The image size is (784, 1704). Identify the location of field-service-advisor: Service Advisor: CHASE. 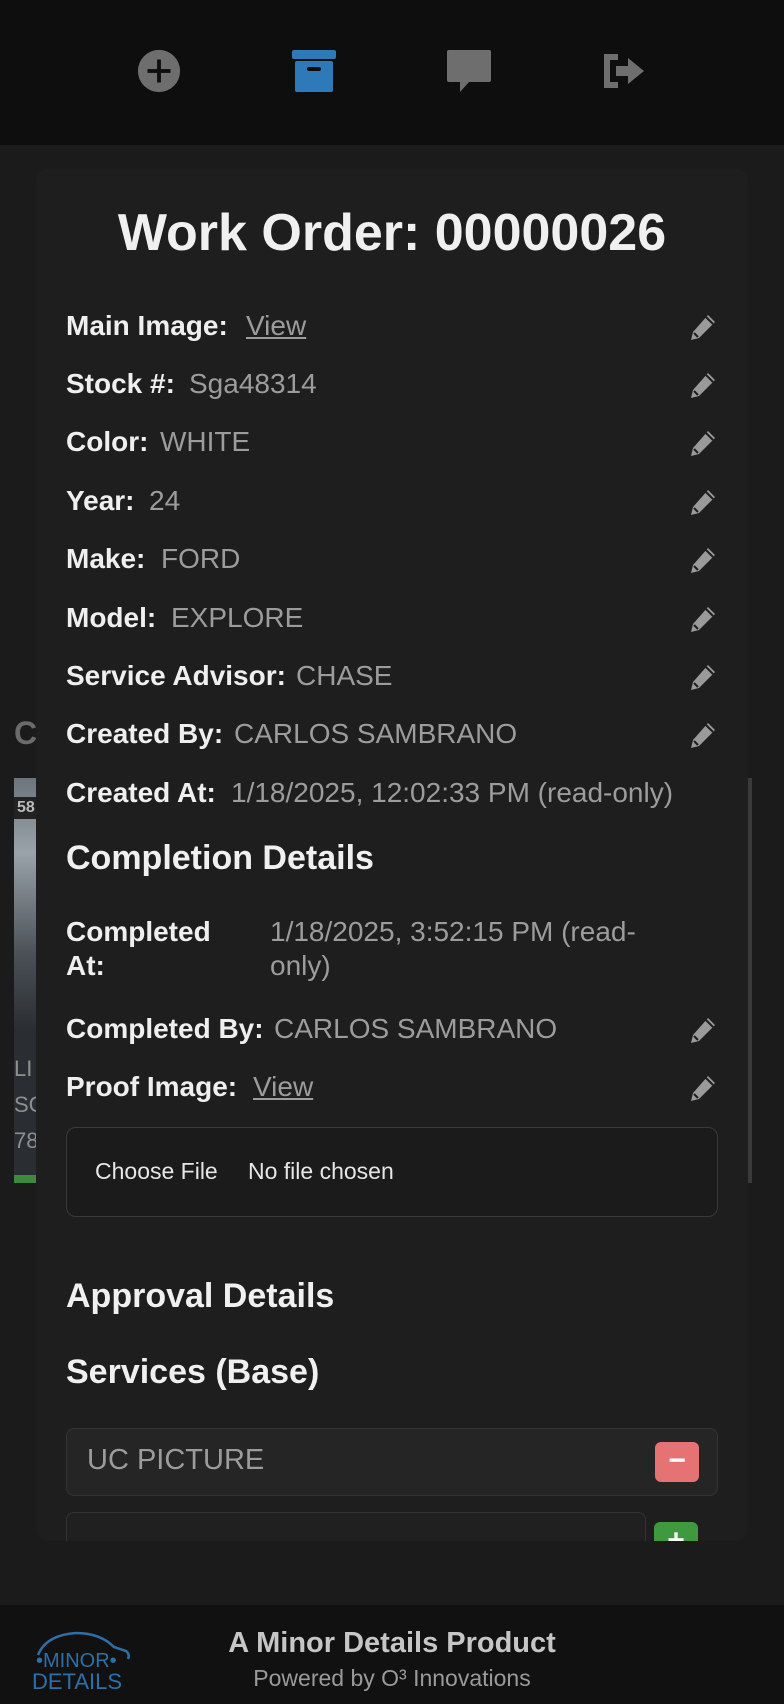
(392, 676).